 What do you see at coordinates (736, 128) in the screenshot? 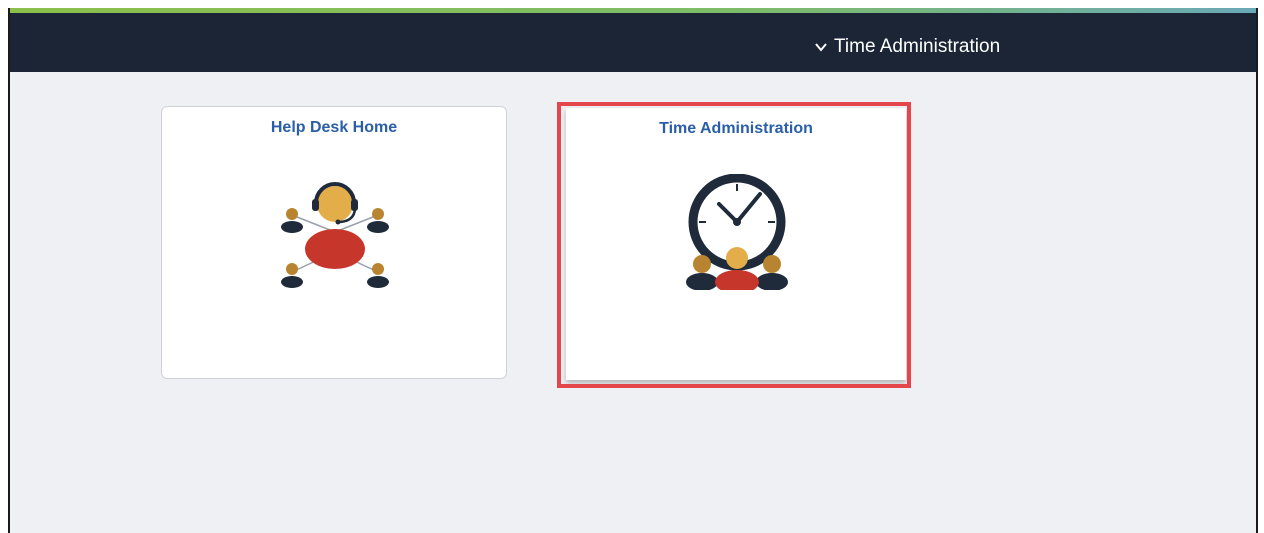
I see `tile-title: Time Administration` at bounding box center [736, 128].